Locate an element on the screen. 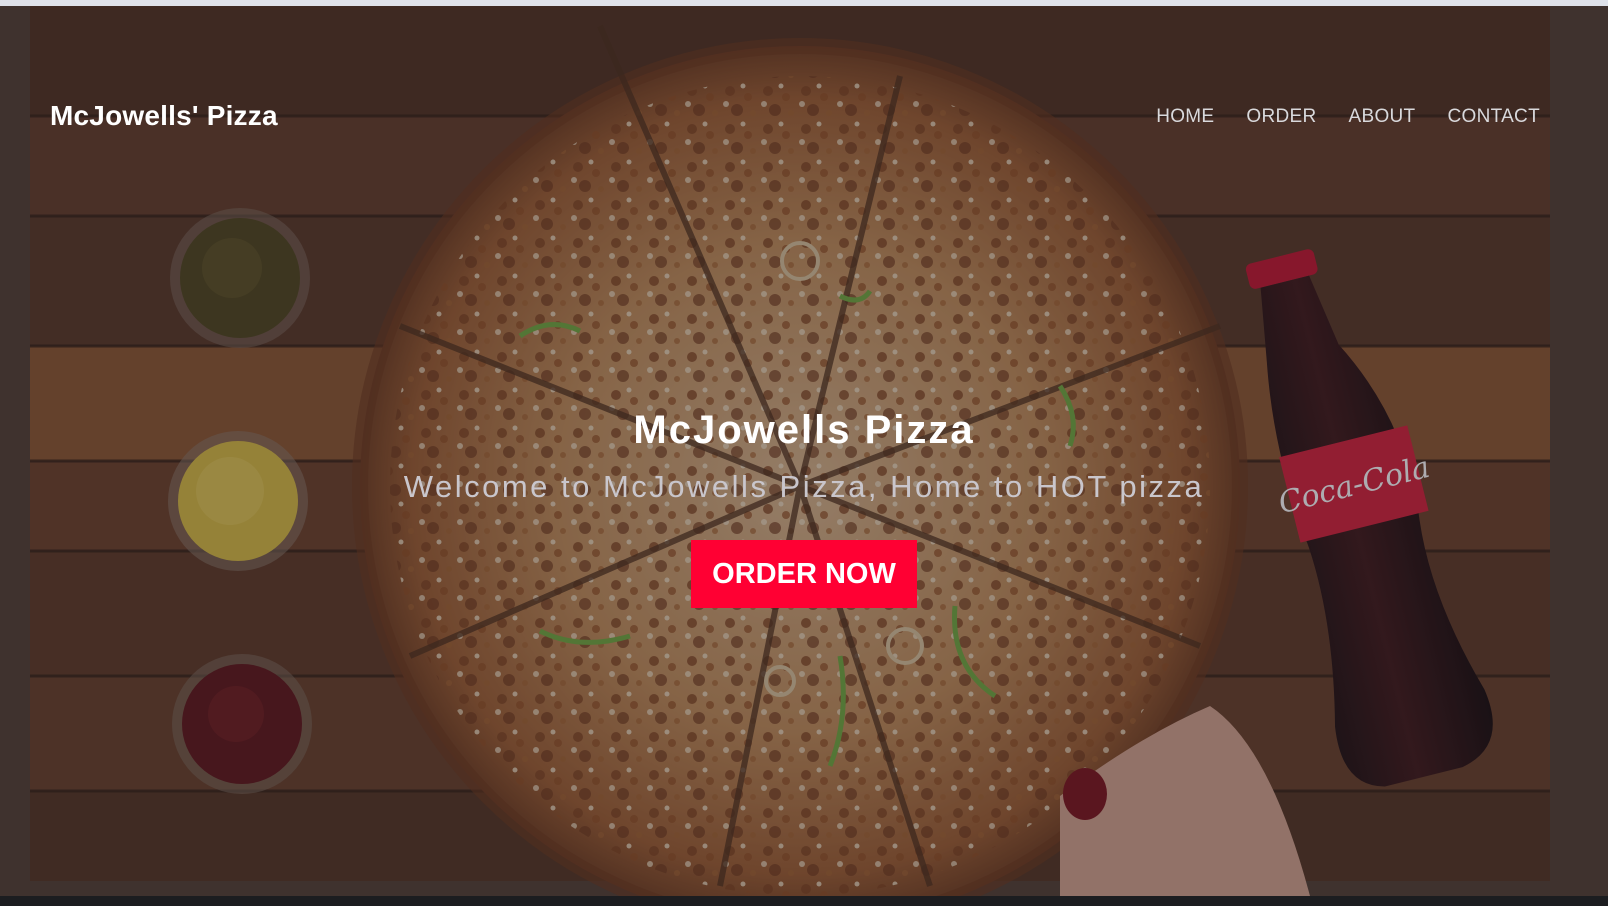 This screenshot has width=1608, height=906. browser-bottom-edge is located at coordinates (804, 901).